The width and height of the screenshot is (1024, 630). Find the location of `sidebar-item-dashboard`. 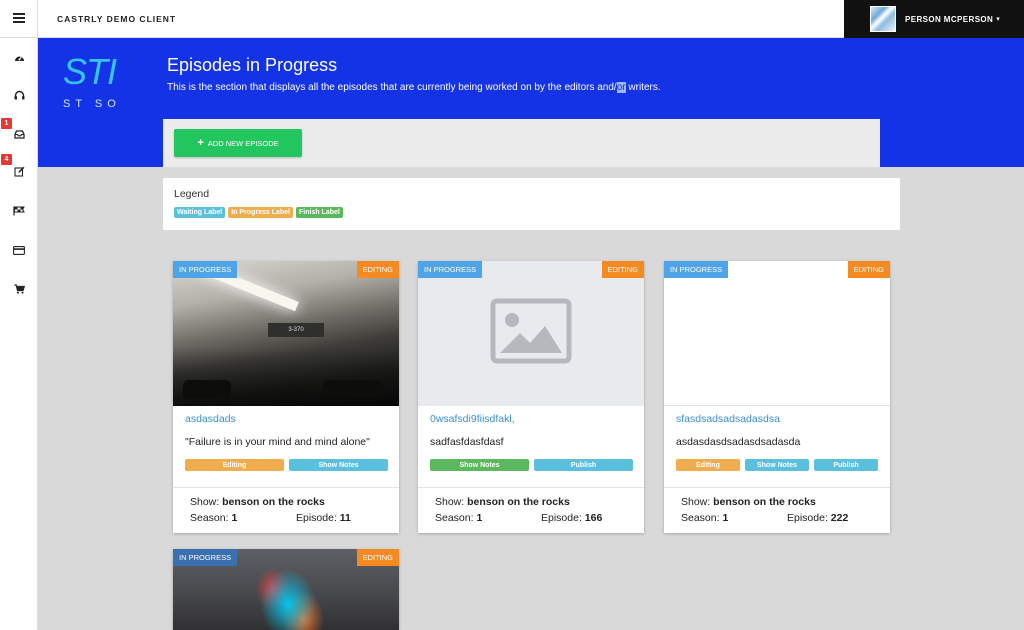

sidebar-item-dashboard is located at coordinates (19, 58).